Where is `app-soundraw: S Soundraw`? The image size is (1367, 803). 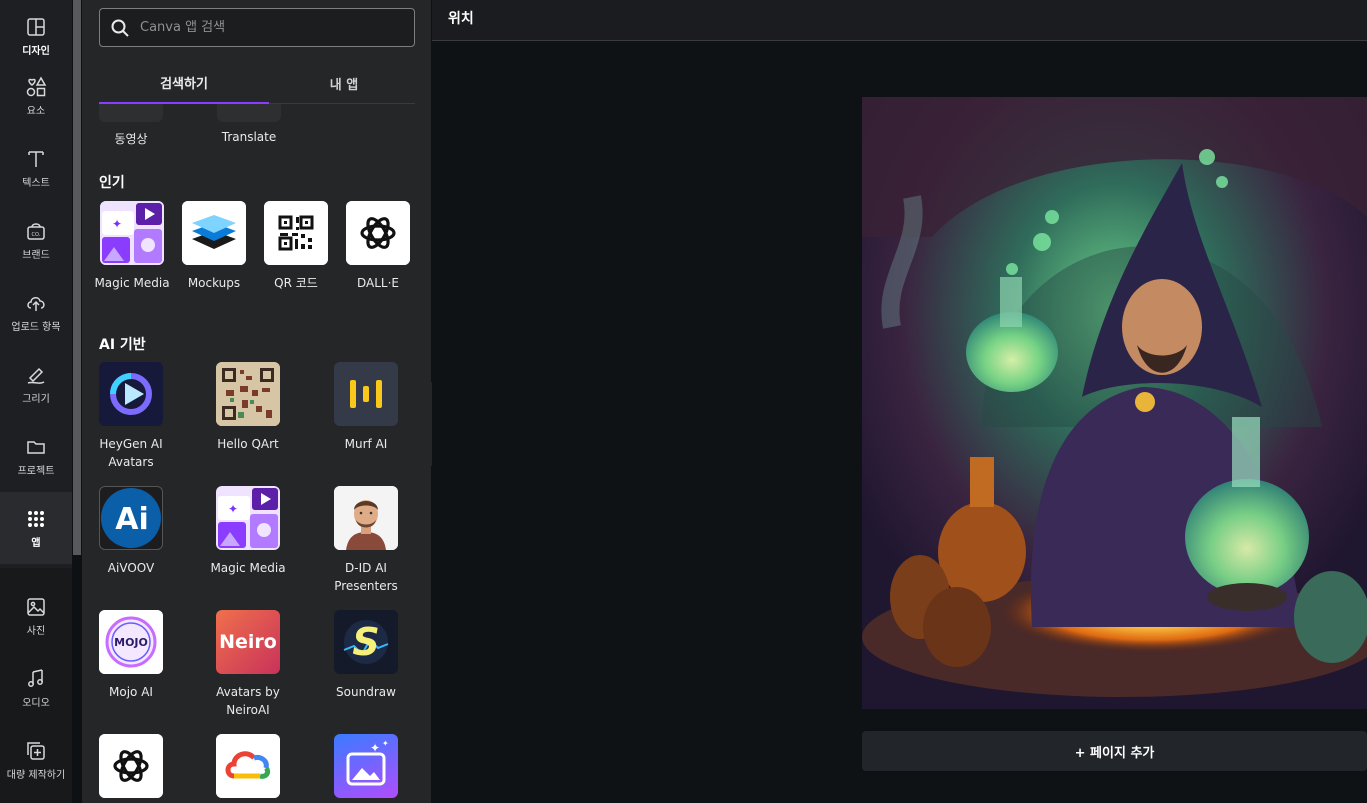 app-soundraw: S Soundraw is located at coordinates (365, 655).